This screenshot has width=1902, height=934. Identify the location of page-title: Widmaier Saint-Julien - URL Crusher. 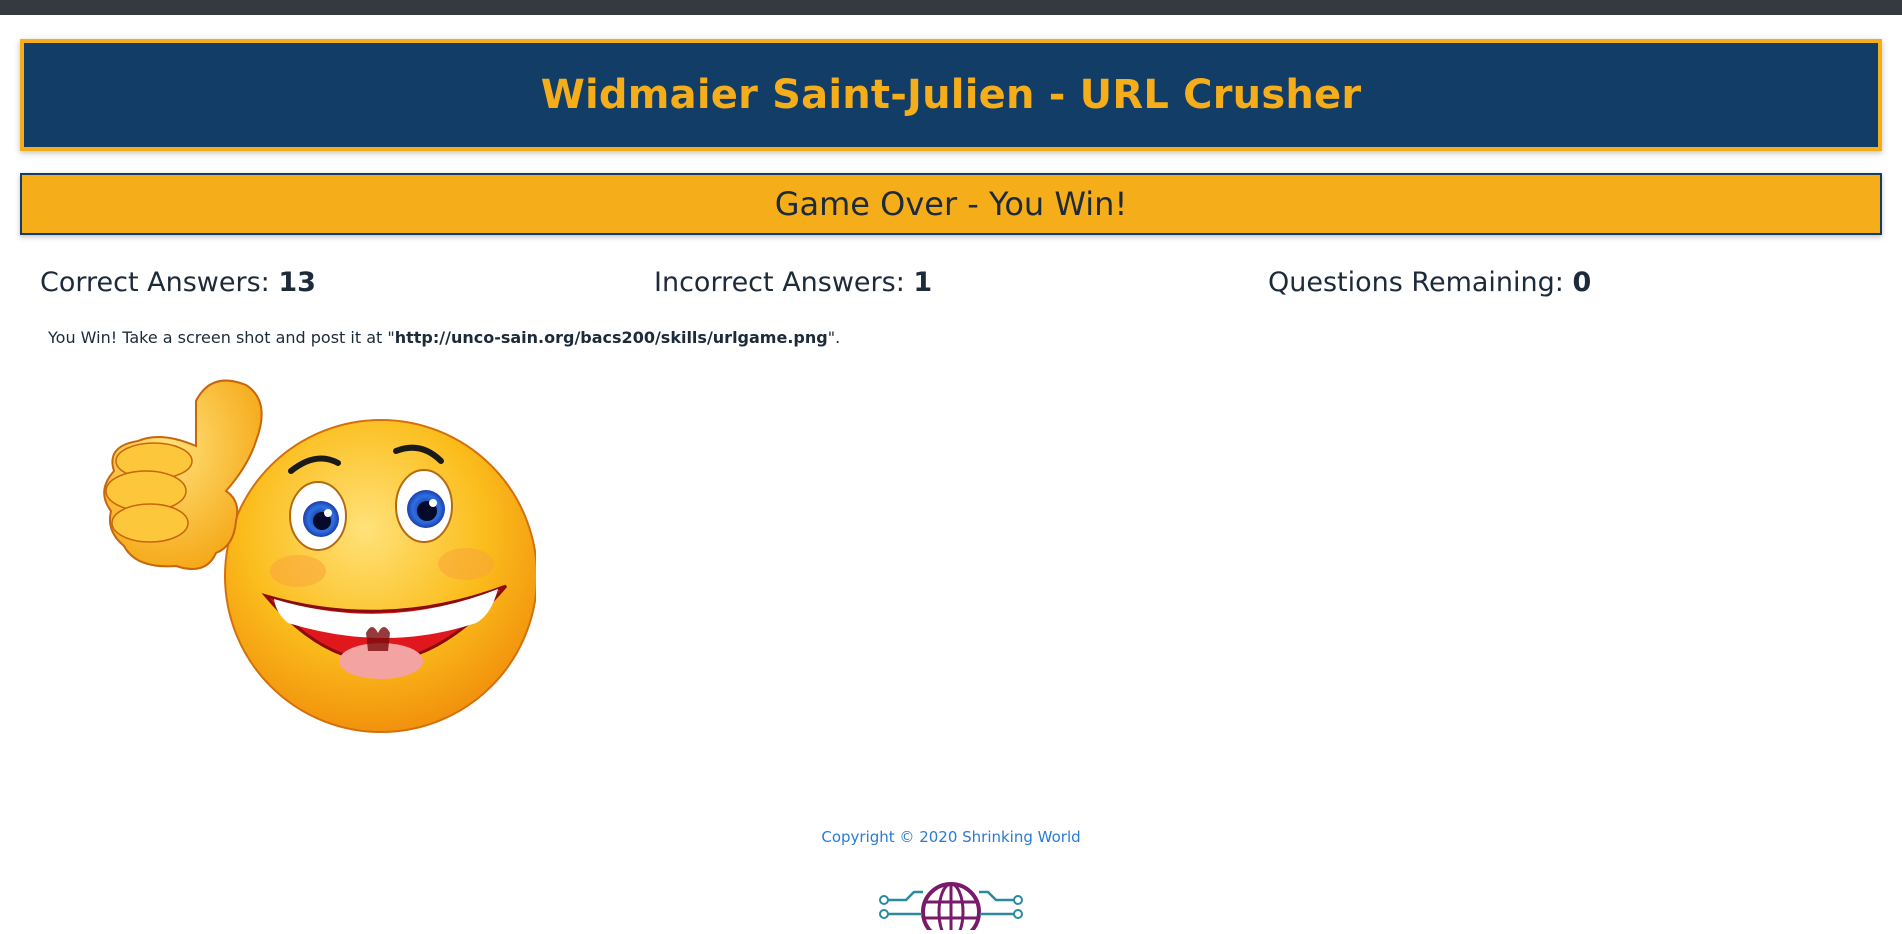
(951, 95).